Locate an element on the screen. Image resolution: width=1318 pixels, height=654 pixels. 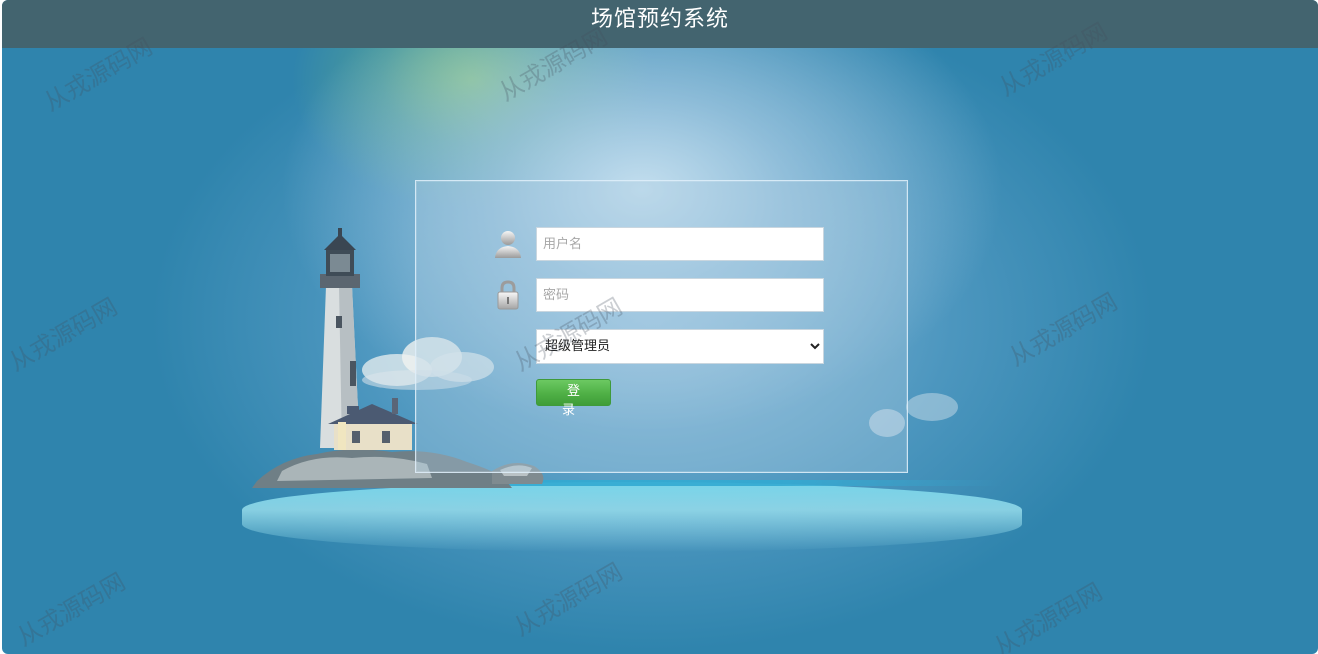
header-bar: 场馆预约系统 is located at coordinates (660, 24).